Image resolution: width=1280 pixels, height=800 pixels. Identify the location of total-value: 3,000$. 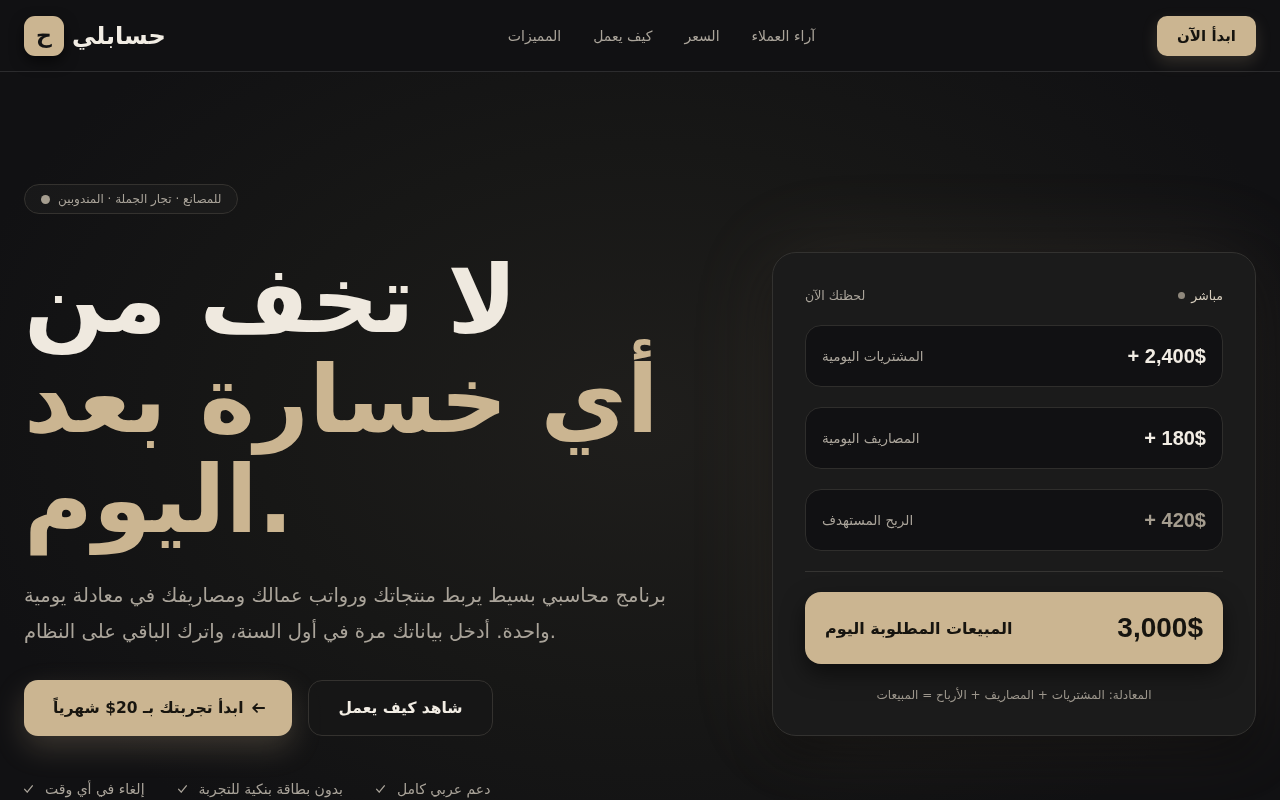
(1160, 628).